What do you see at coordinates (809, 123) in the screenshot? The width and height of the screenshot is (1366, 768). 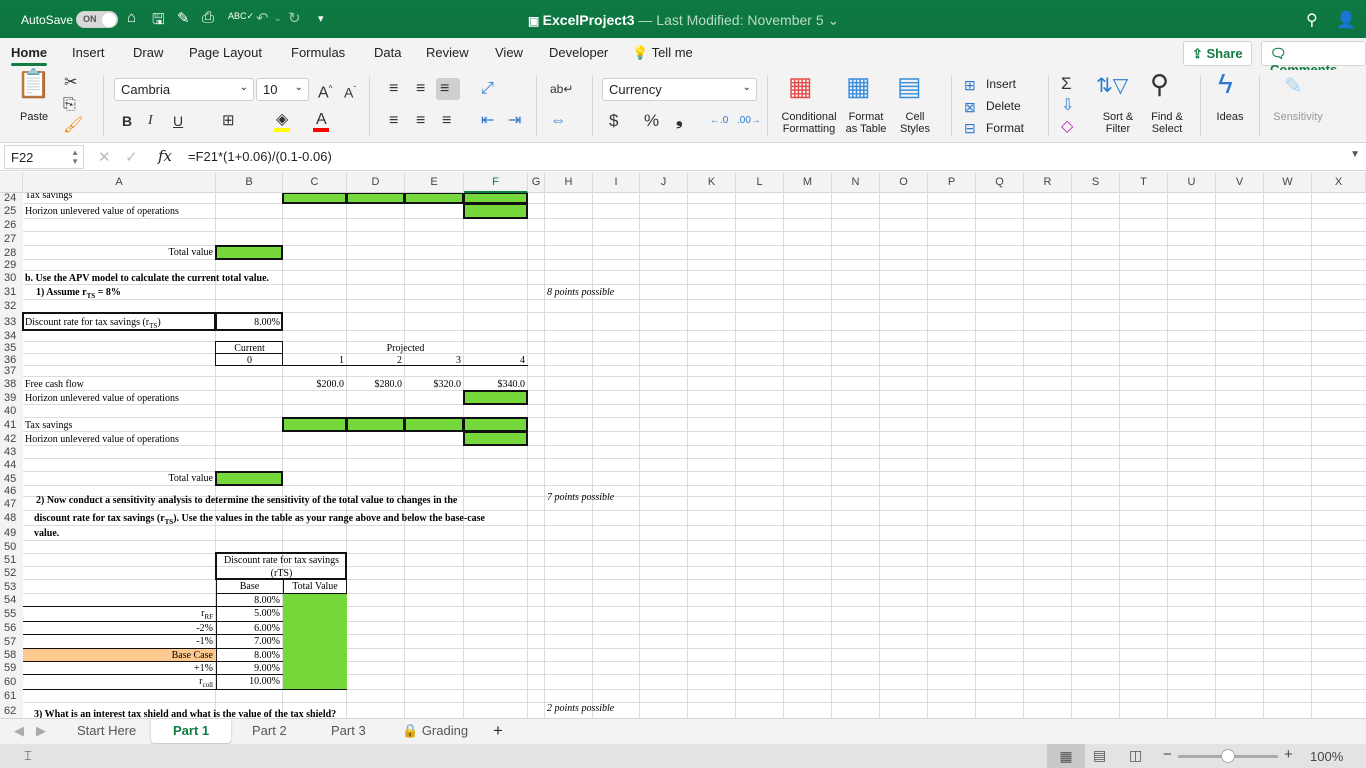 I see `conditional-formatting-button: Conditional Formatting` at bounding box center [809, 123].